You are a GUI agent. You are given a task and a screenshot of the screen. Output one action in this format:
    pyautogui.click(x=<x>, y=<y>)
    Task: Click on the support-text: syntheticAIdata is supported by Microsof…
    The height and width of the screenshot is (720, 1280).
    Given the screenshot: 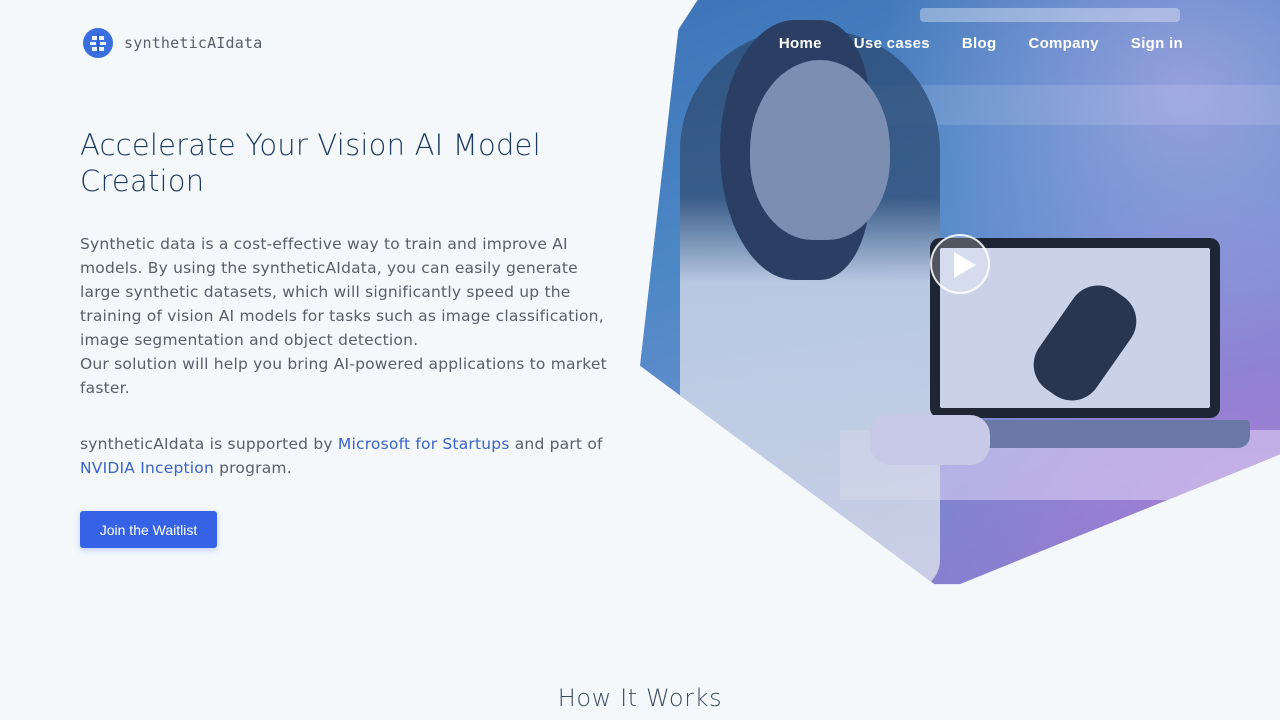 What is the action you would take?
    pyautogui.click(x=345, y=456)
    